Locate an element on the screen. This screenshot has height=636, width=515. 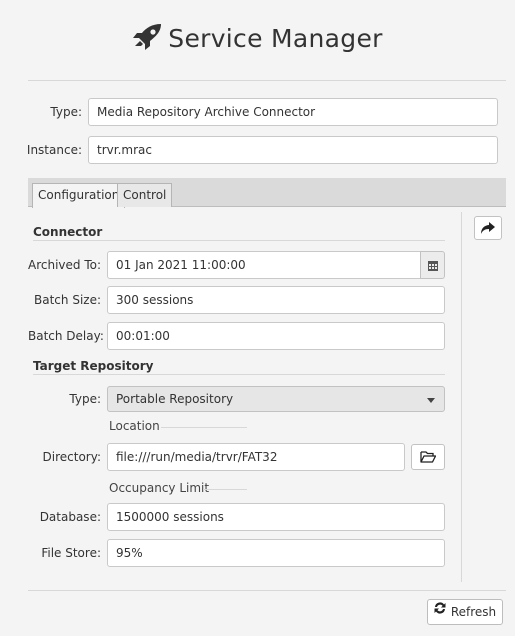
type-field: Media Repository Archive Connector is located at coordinates (293, 112).